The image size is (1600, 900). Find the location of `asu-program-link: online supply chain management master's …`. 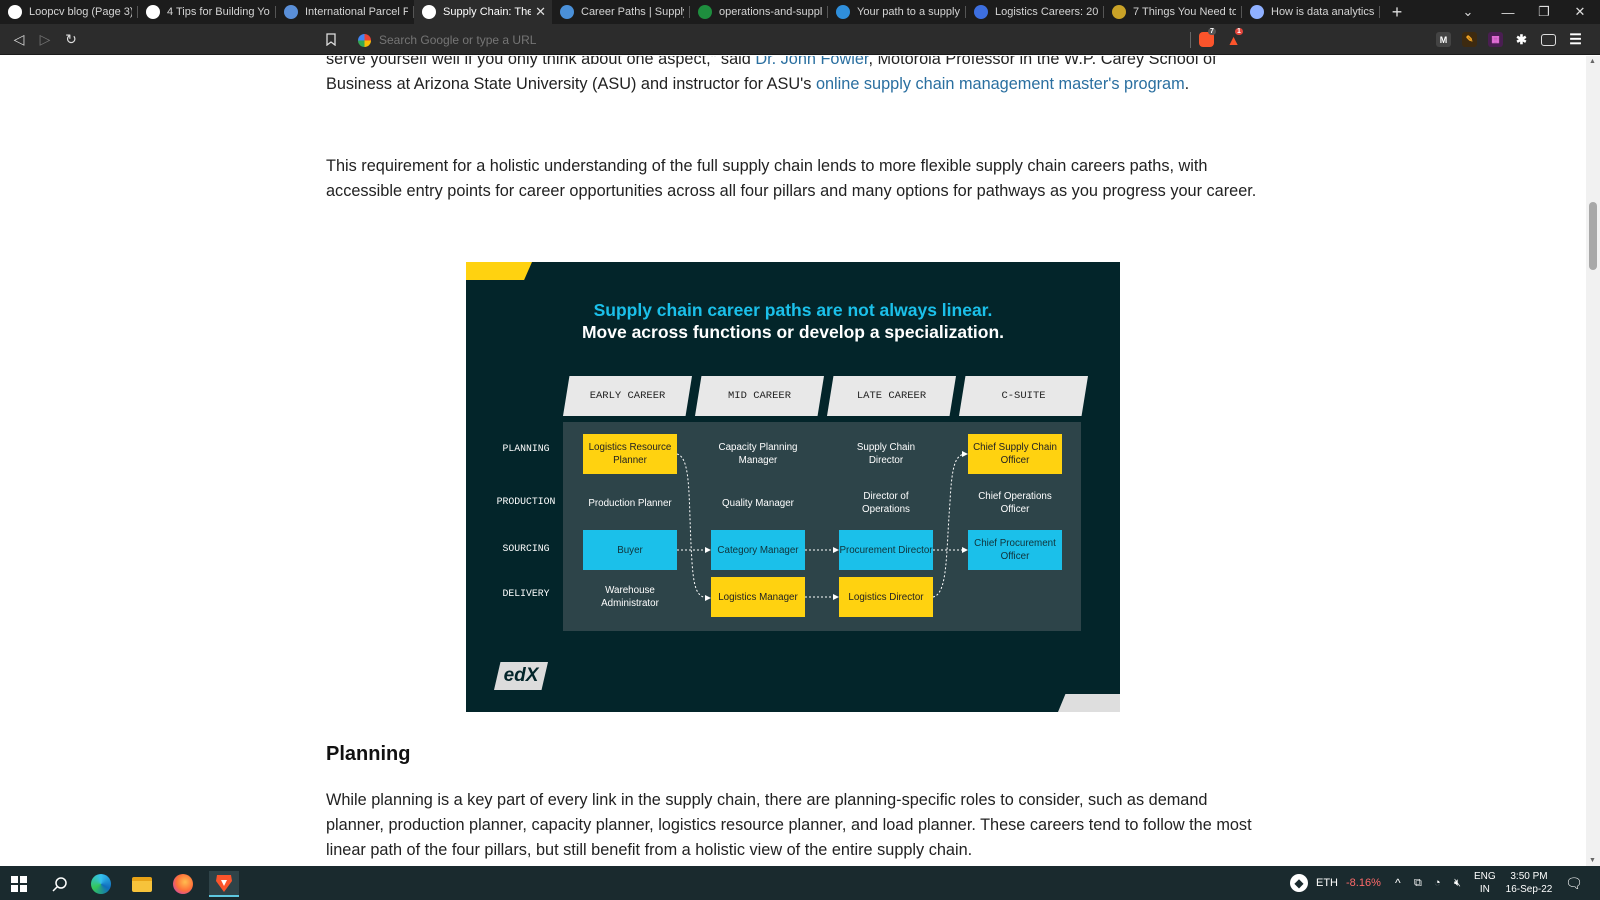

asu-program-link: online supply chain management master's … is located at coordinates (1000, 84).